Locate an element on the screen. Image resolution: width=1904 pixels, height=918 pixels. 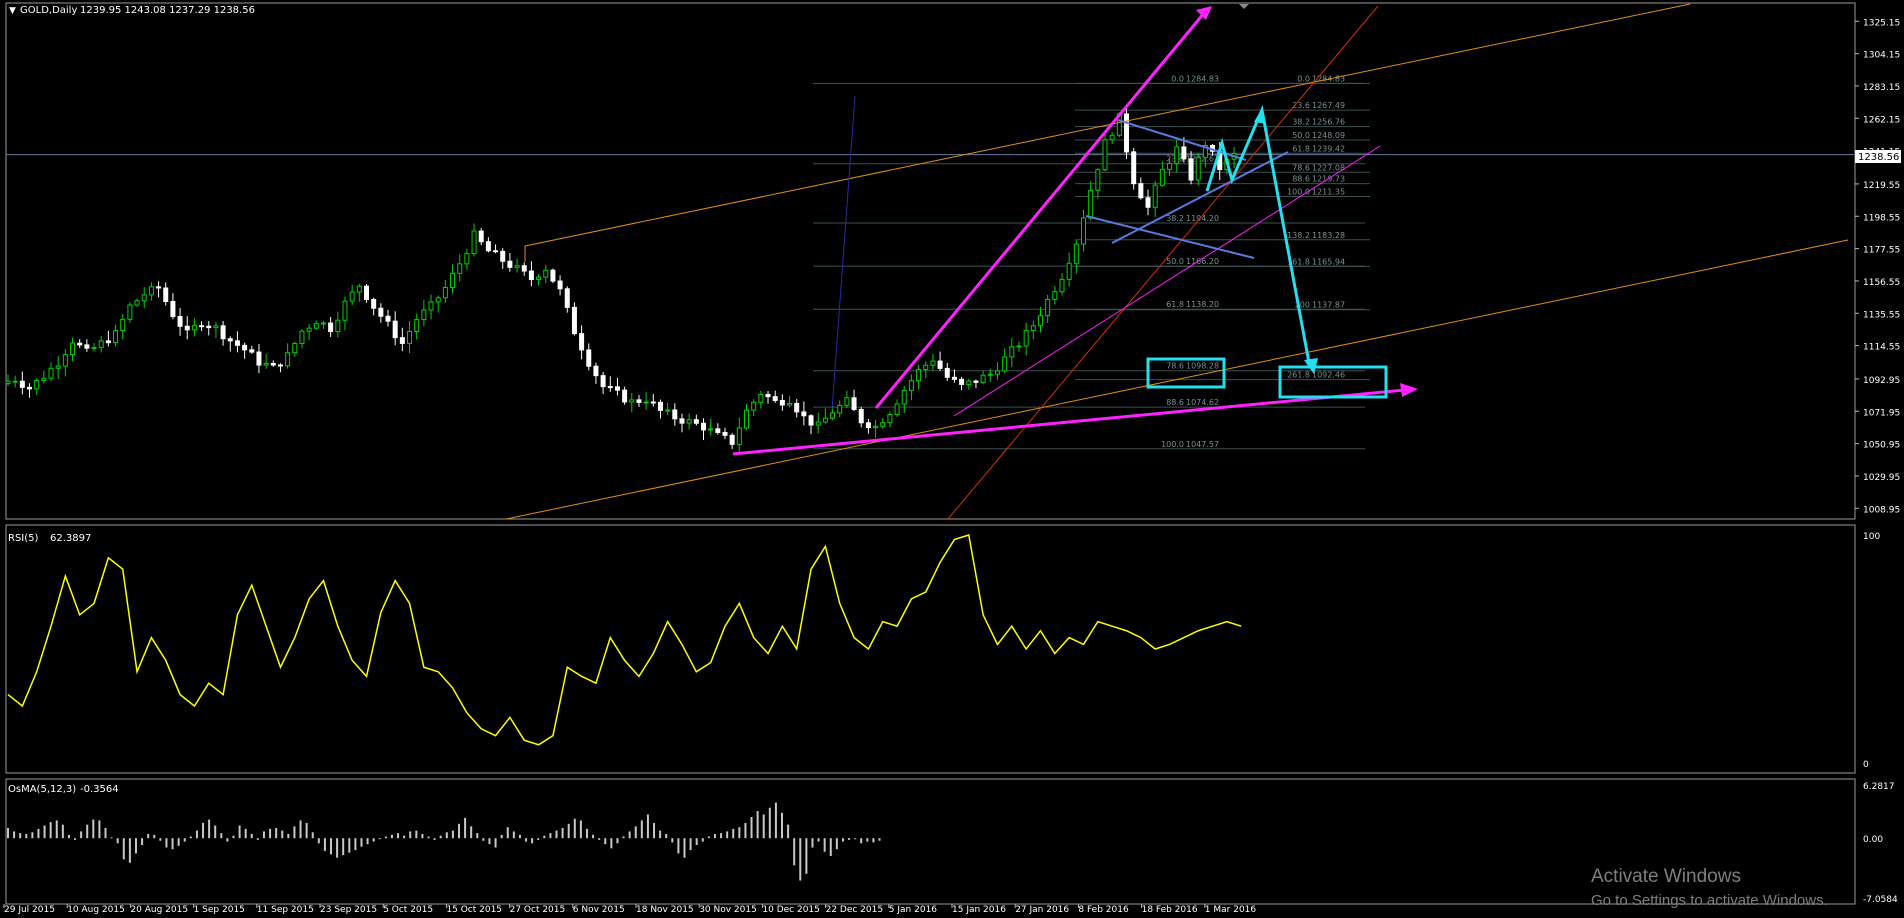
symbol-menu-icon: ▼ is located at coordinates (12, 11).